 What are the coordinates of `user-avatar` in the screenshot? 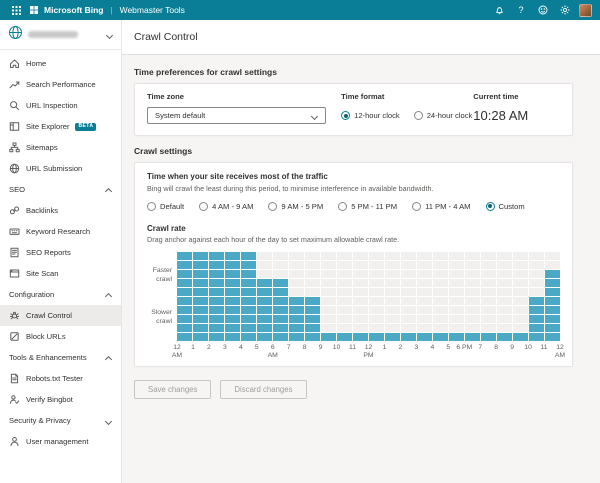 It's located at (585, 10).